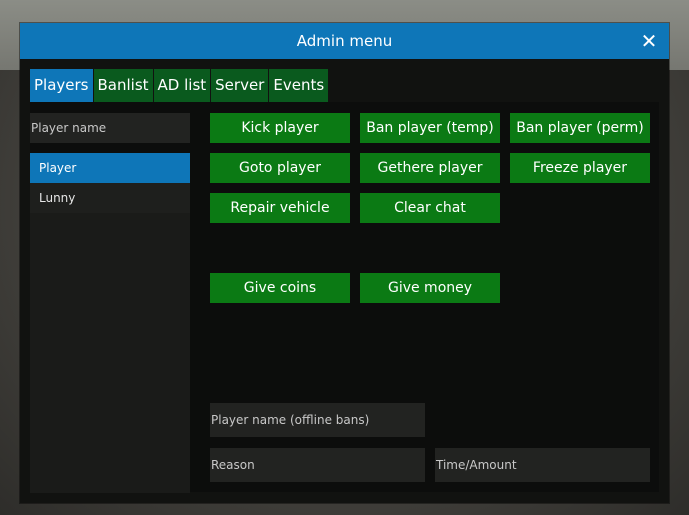  What do you see at coordinates (430, 128) in the screenshot?
I see `ban-player-temp-button: Ban player (temp)` at bounding box center [430, 128].